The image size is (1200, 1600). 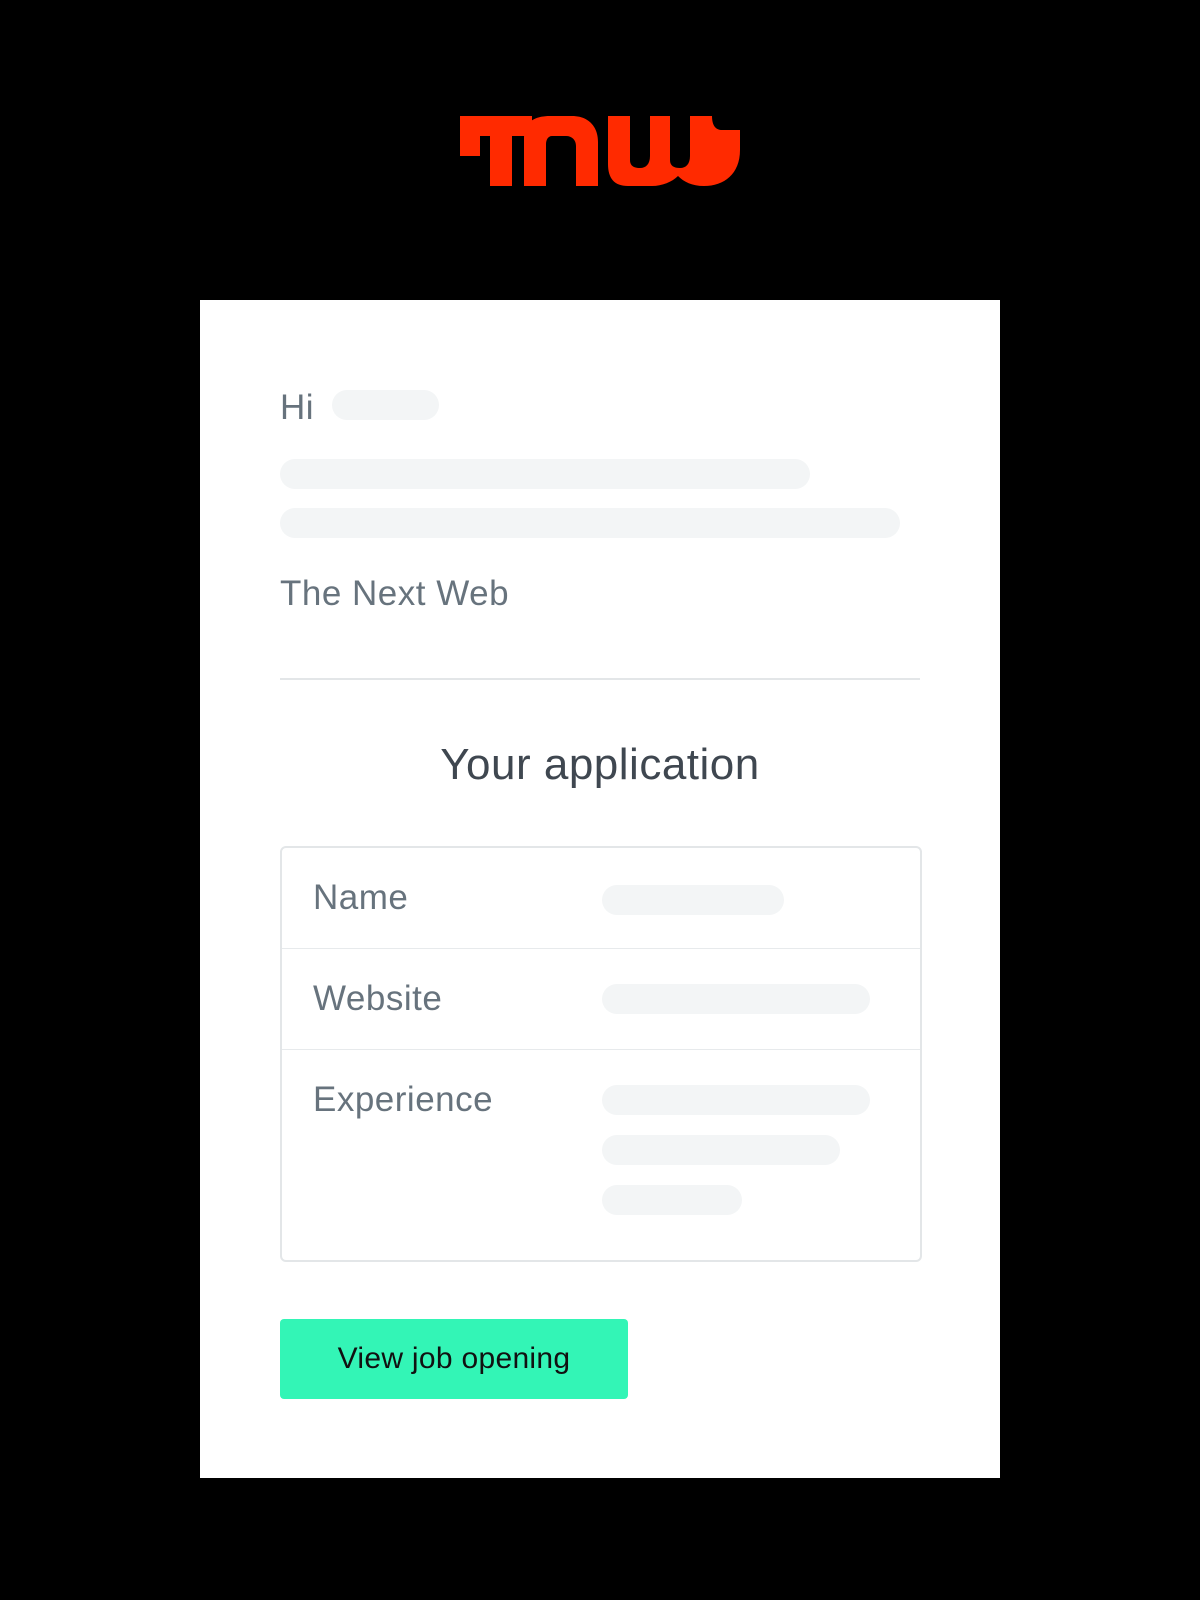 I want to click on tnw-logo-icon, so click(x=600, y=151).